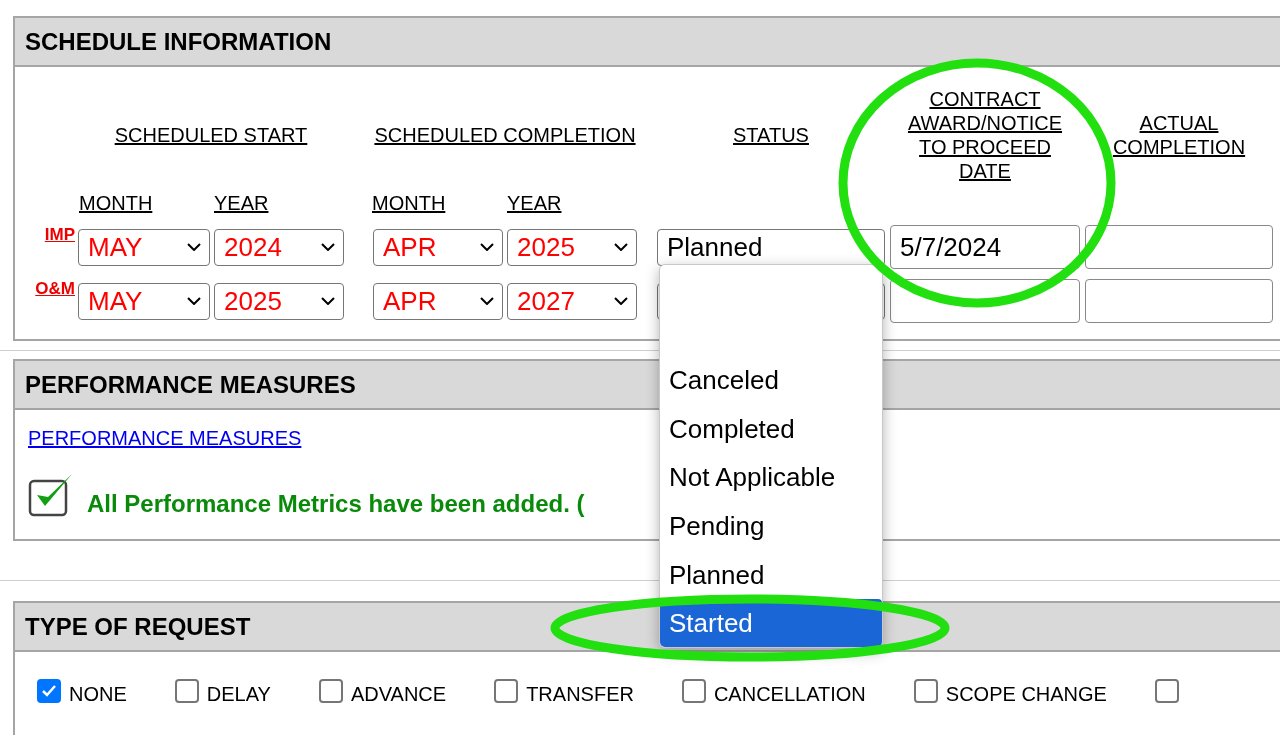 Image resolution: width=1280 pixels, height=735 pixels. I want to click on checkbox-label: CANCELLATION, so click(789, 694).